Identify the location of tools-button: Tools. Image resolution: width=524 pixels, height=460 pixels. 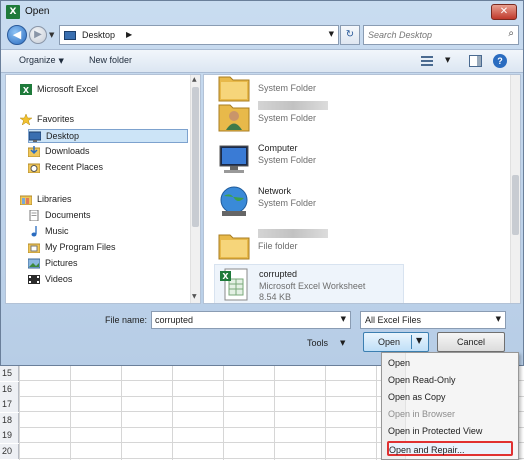
(317, 343).